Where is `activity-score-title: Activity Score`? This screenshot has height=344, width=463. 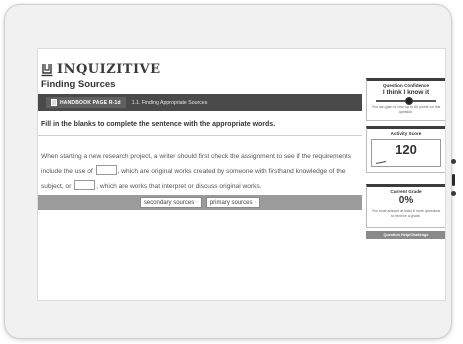 activity-score-title: Activity Score is located at coordinates (406, 133).